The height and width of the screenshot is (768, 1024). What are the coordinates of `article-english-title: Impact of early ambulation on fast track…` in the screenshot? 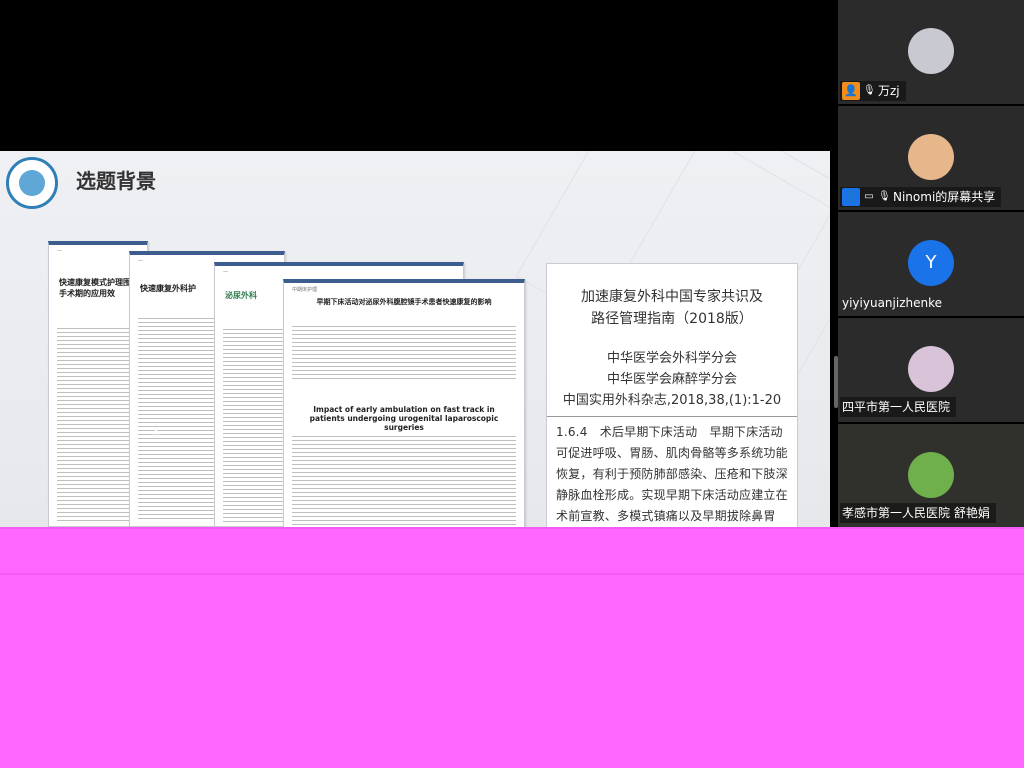 It's located at (404, 418).